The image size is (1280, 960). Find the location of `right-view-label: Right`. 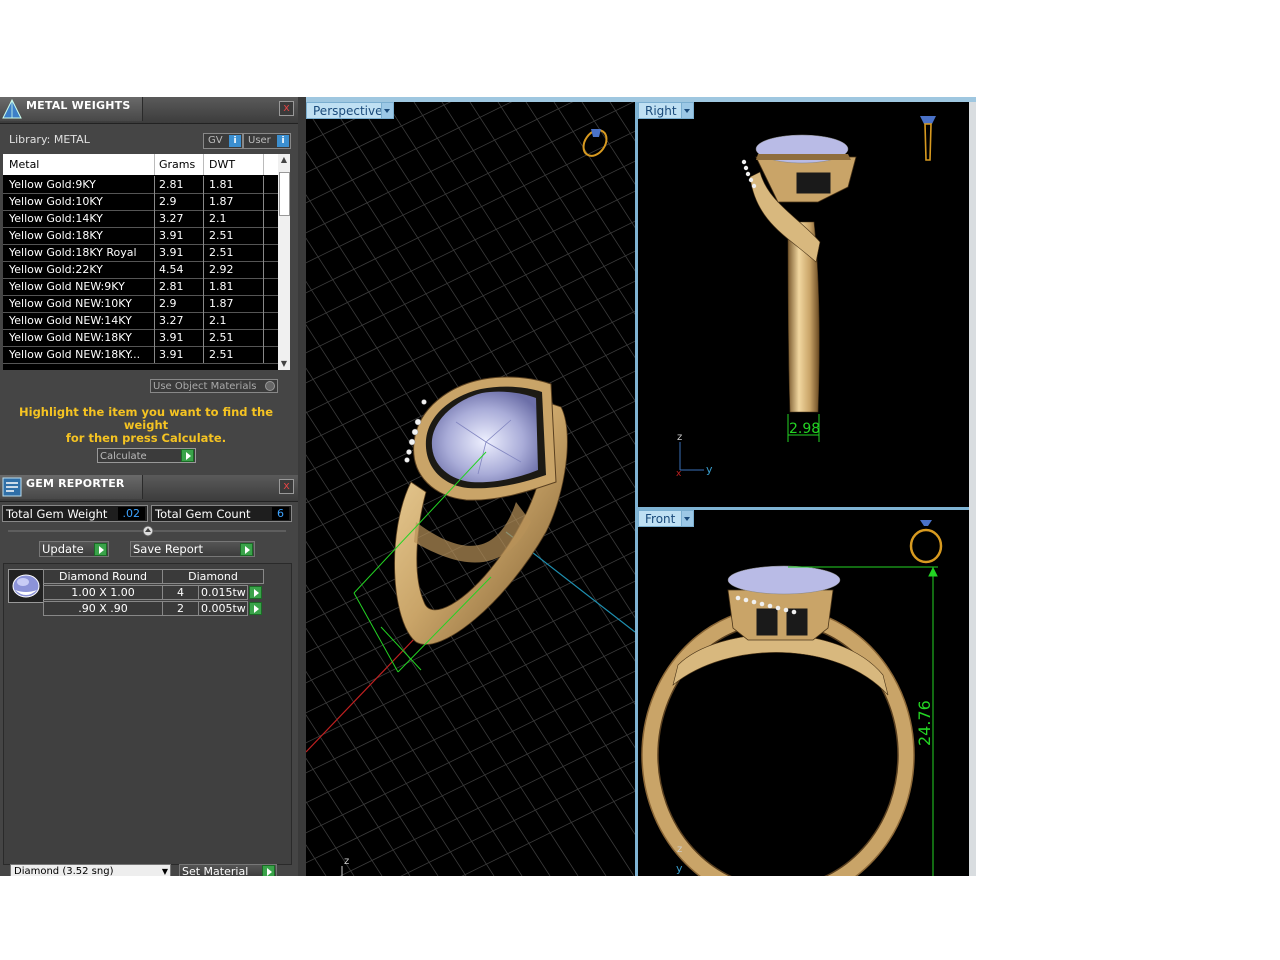

right-view-label: Right is located at coordinates (661, 111).